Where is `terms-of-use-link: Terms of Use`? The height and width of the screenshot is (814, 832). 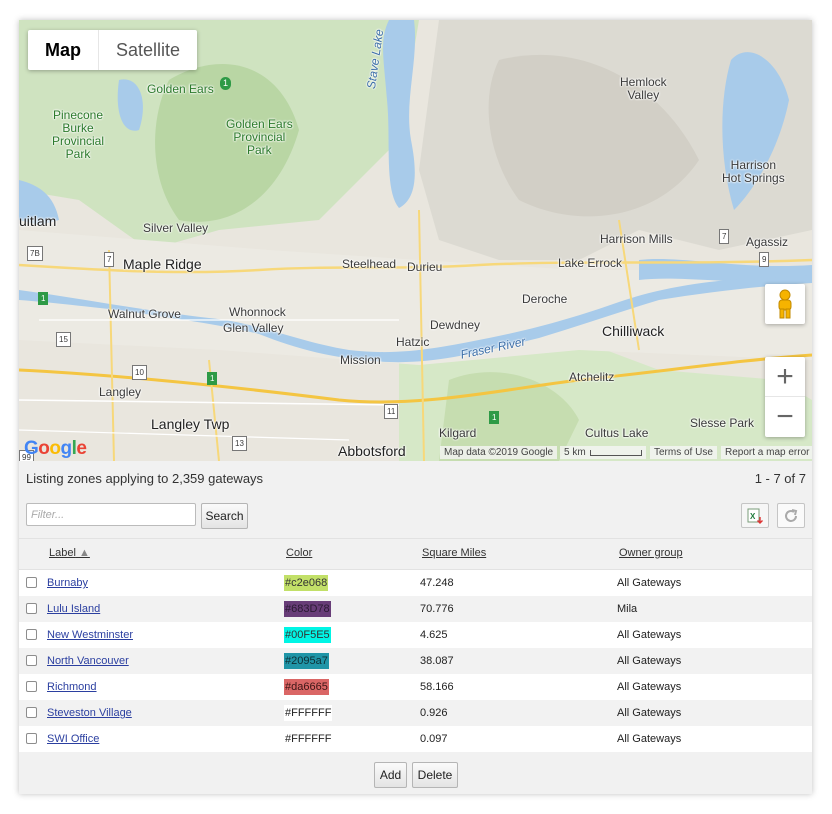 terms-of-use-link: Terms of Use is located at coordinates (683, 452).